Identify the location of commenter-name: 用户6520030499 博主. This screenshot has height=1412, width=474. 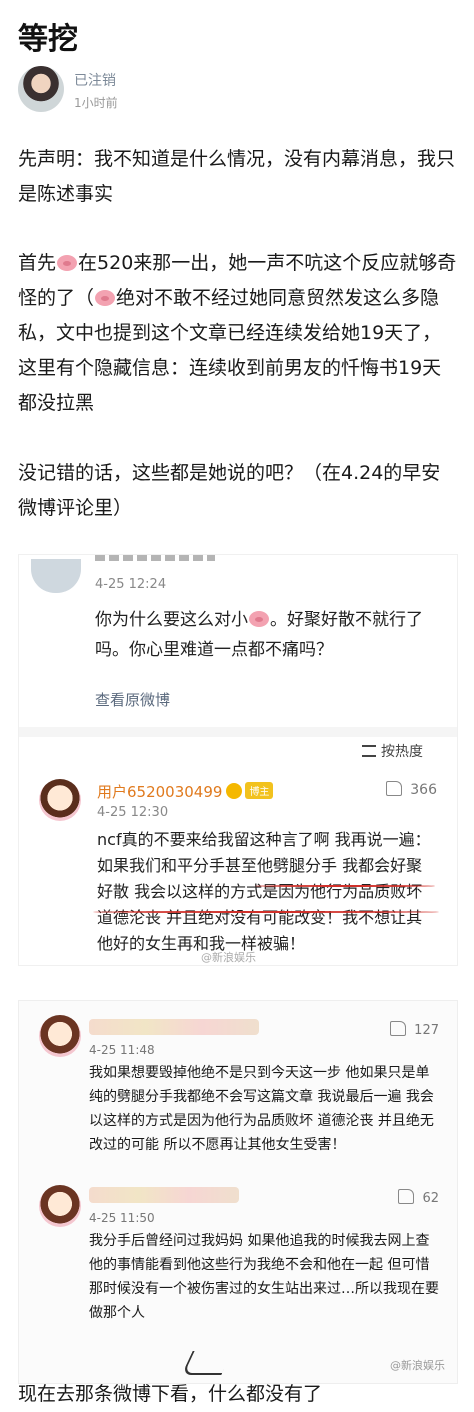
(185, 791).